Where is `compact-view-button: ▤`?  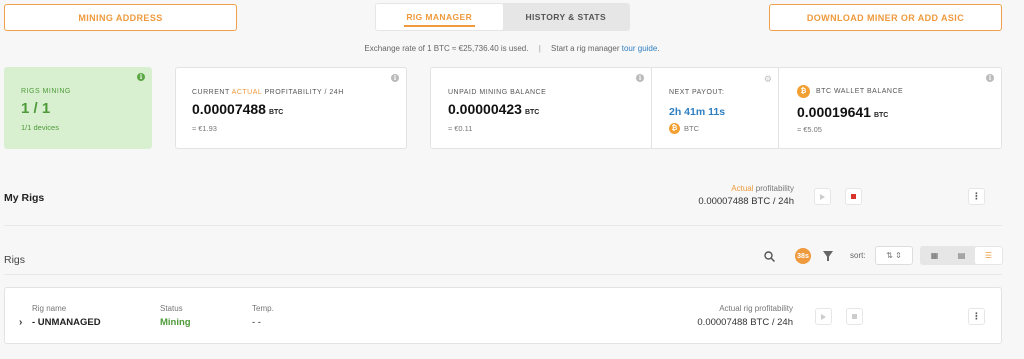
compact-view-button: ▤ is located at coordinates (961, 255).